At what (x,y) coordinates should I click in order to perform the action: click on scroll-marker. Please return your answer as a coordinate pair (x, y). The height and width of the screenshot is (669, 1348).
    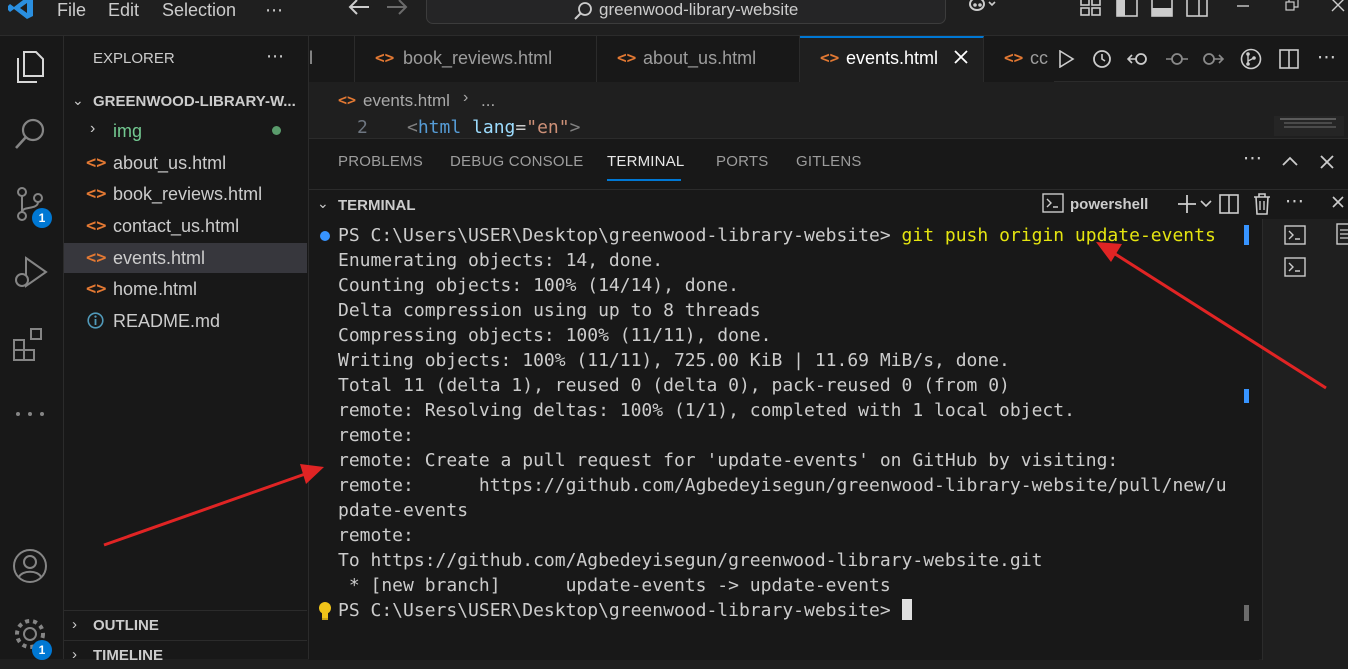
    Looking at the image, I should click on (1246, 235).